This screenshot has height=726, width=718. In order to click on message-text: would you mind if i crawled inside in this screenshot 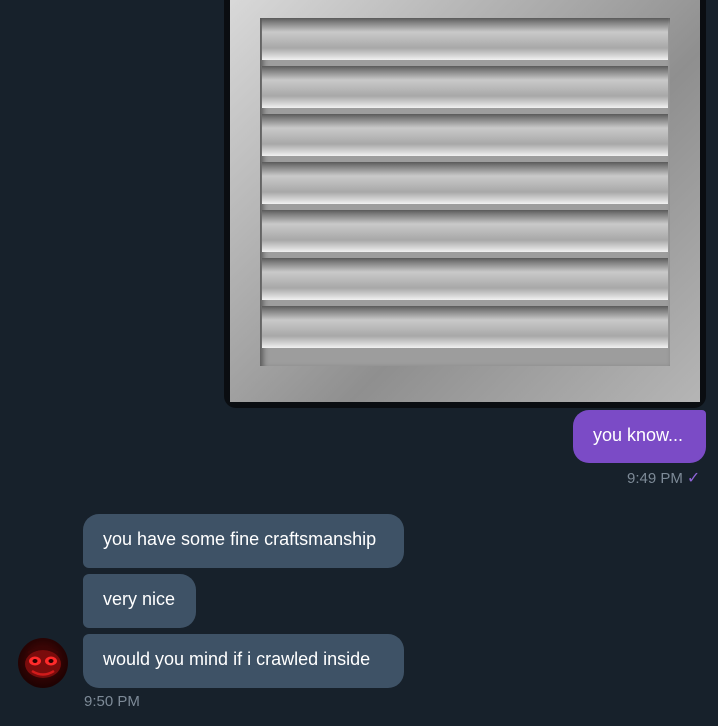, I will do `click(237, 659)`.